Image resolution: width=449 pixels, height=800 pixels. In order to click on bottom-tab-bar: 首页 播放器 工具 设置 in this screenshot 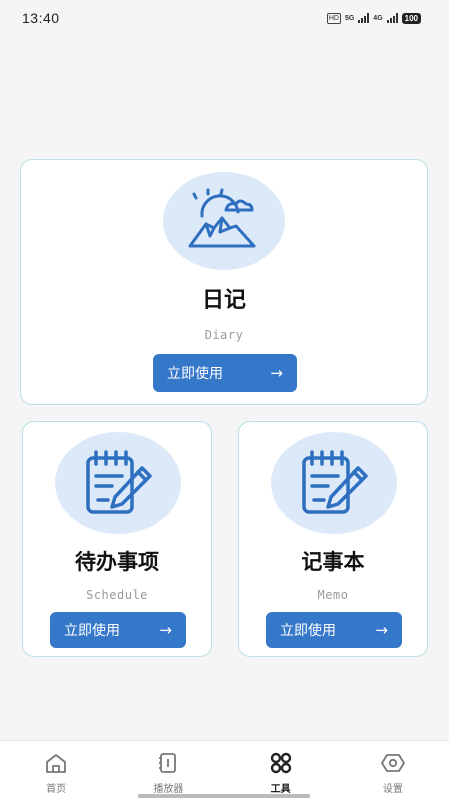, I will do `click(224, 770)`.